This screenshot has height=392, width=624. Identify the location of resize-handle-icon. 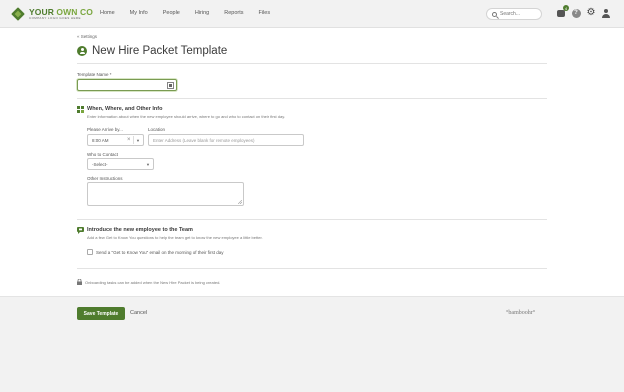
(240, 202).